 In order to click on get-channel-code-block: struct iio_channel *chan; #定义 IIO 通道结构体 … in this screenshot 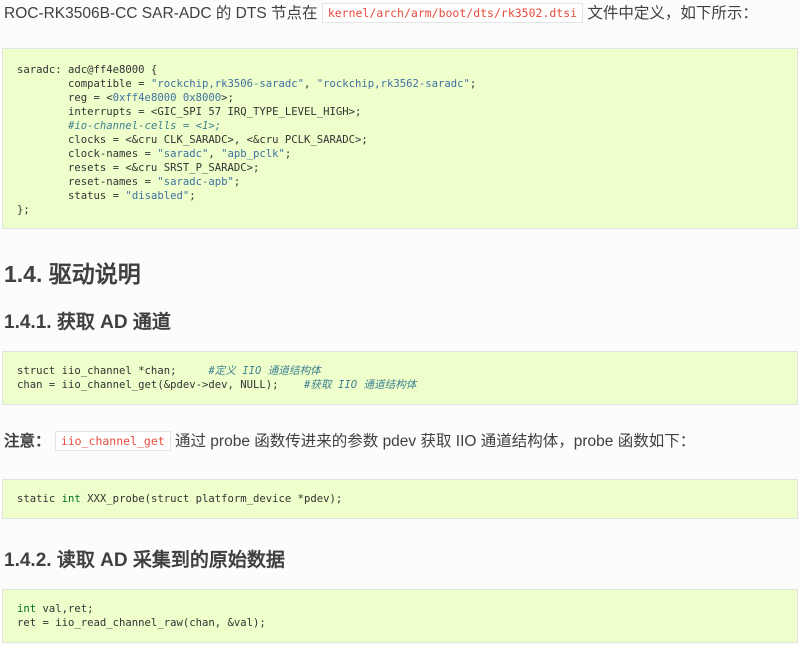, I will do `click(400, 378)`.